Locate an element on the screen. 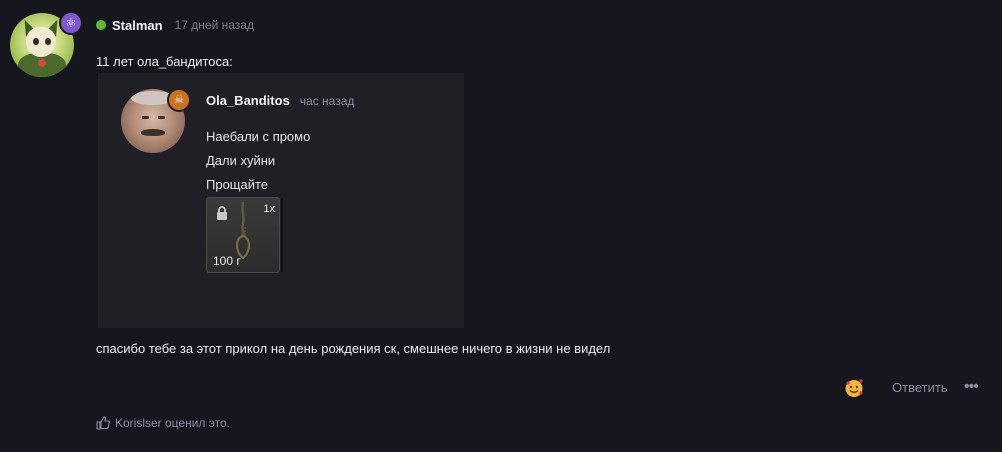 The image size is (1002, 452). lock-icon is located at coordinates (222, 213).